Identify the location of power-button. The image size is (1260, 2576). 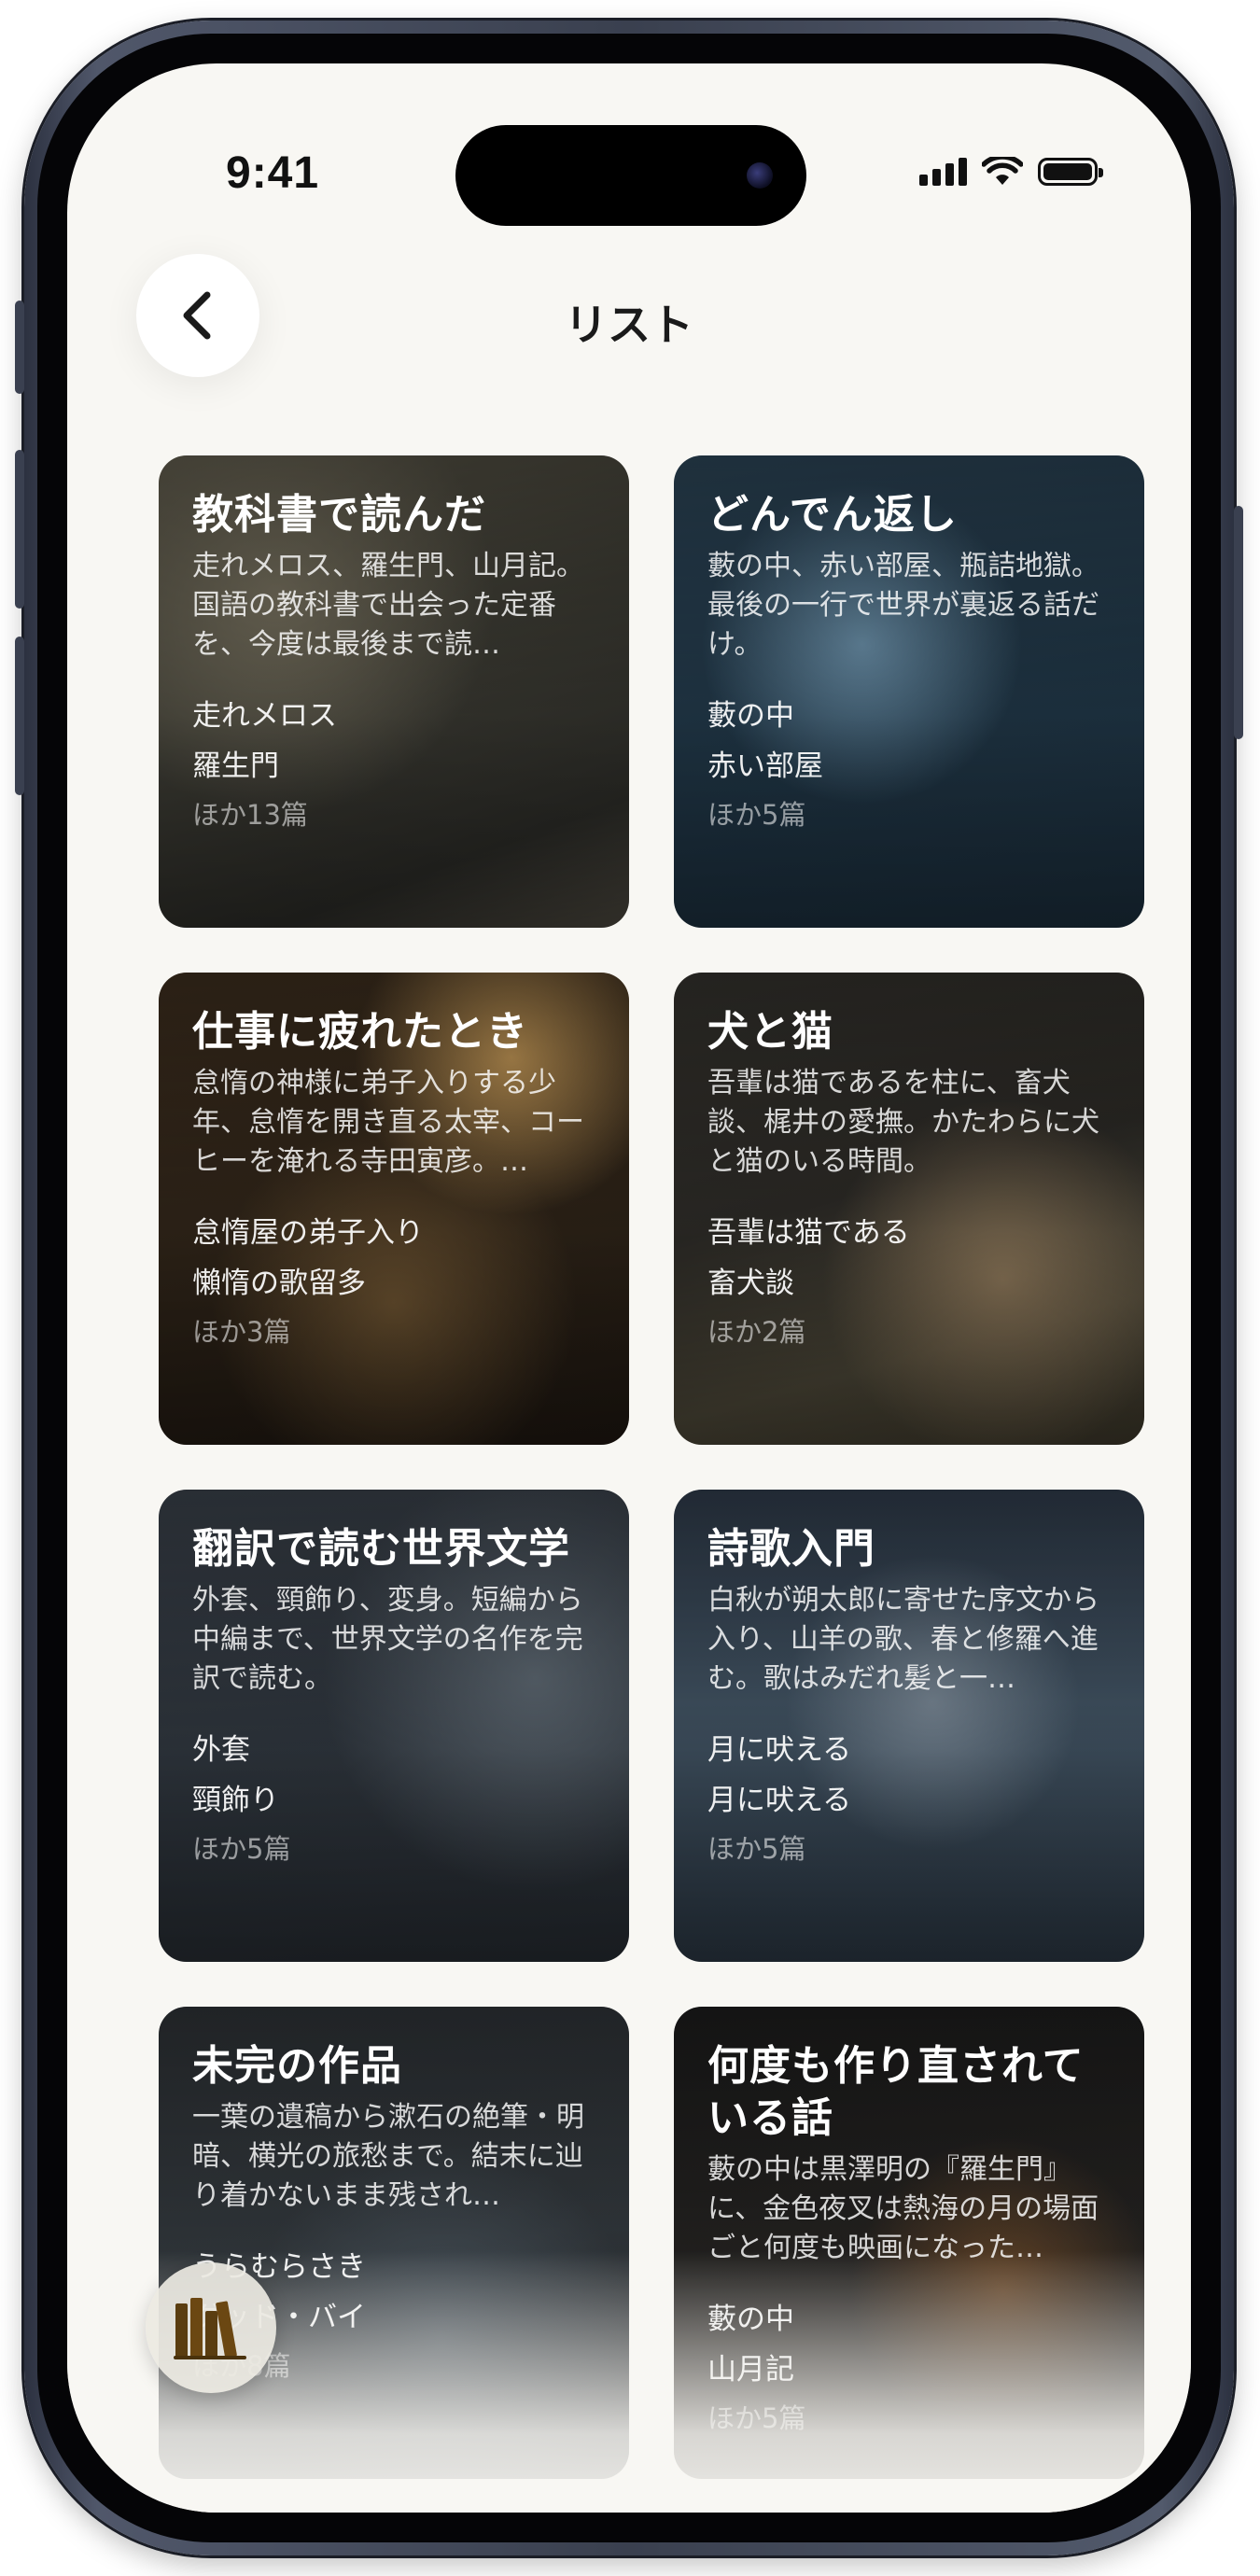
(1238, 622).